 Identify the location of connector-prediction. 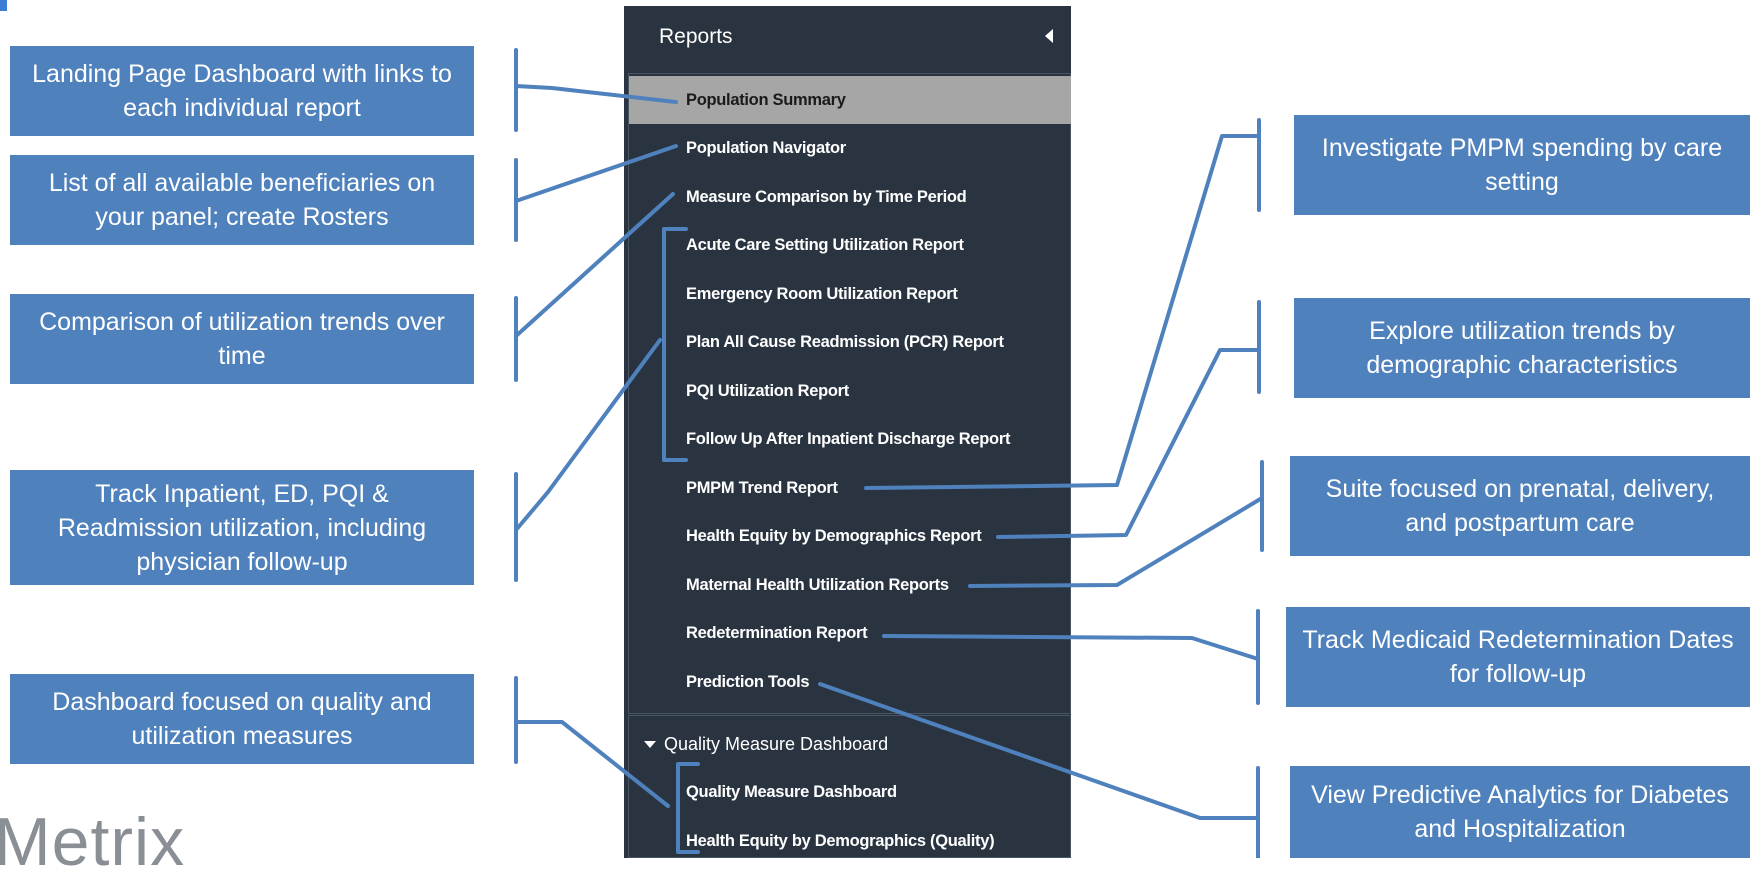
(1039, 751).